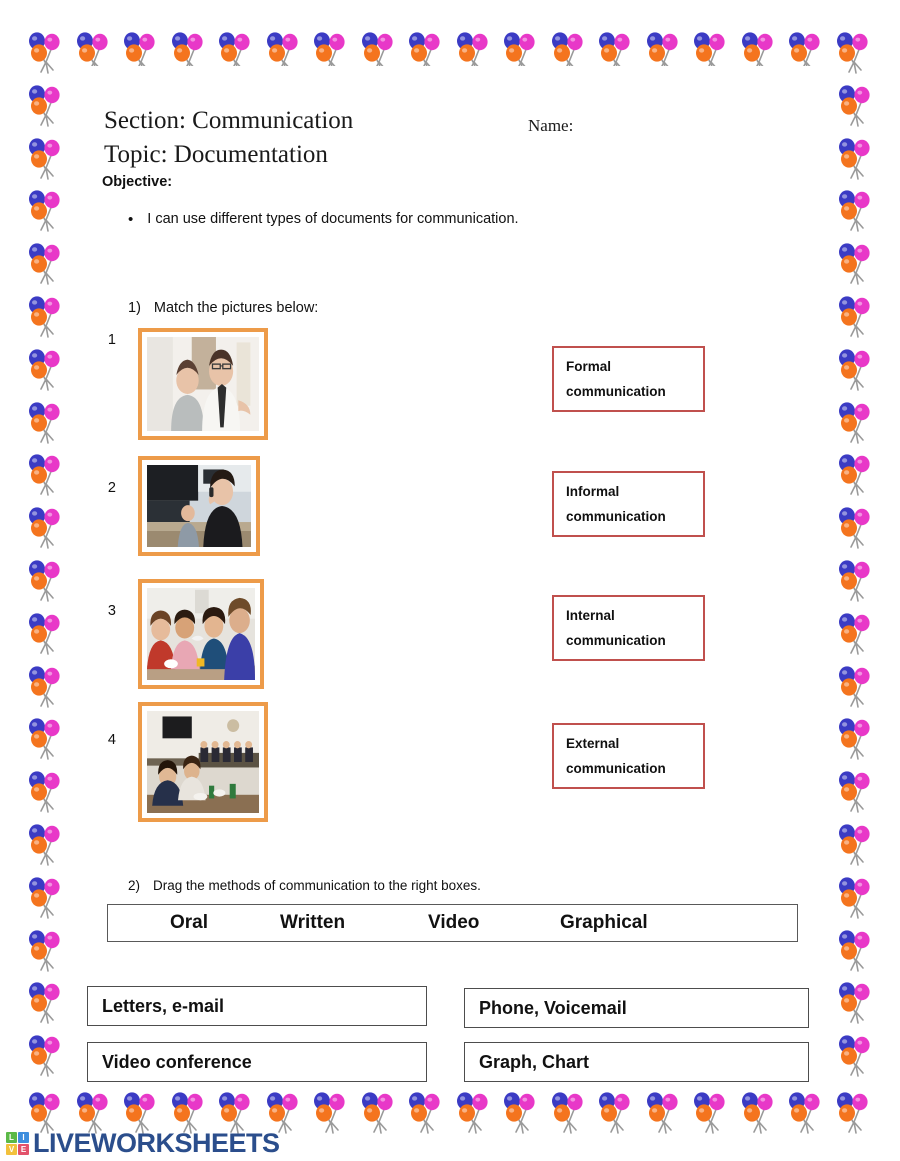 This screenshot has width=900, height=1161. What do you see at coordinates (177, 1061) in the screenshot?
I see `drop-box-label-3: Video conference` at bounding box center [177, 1061].